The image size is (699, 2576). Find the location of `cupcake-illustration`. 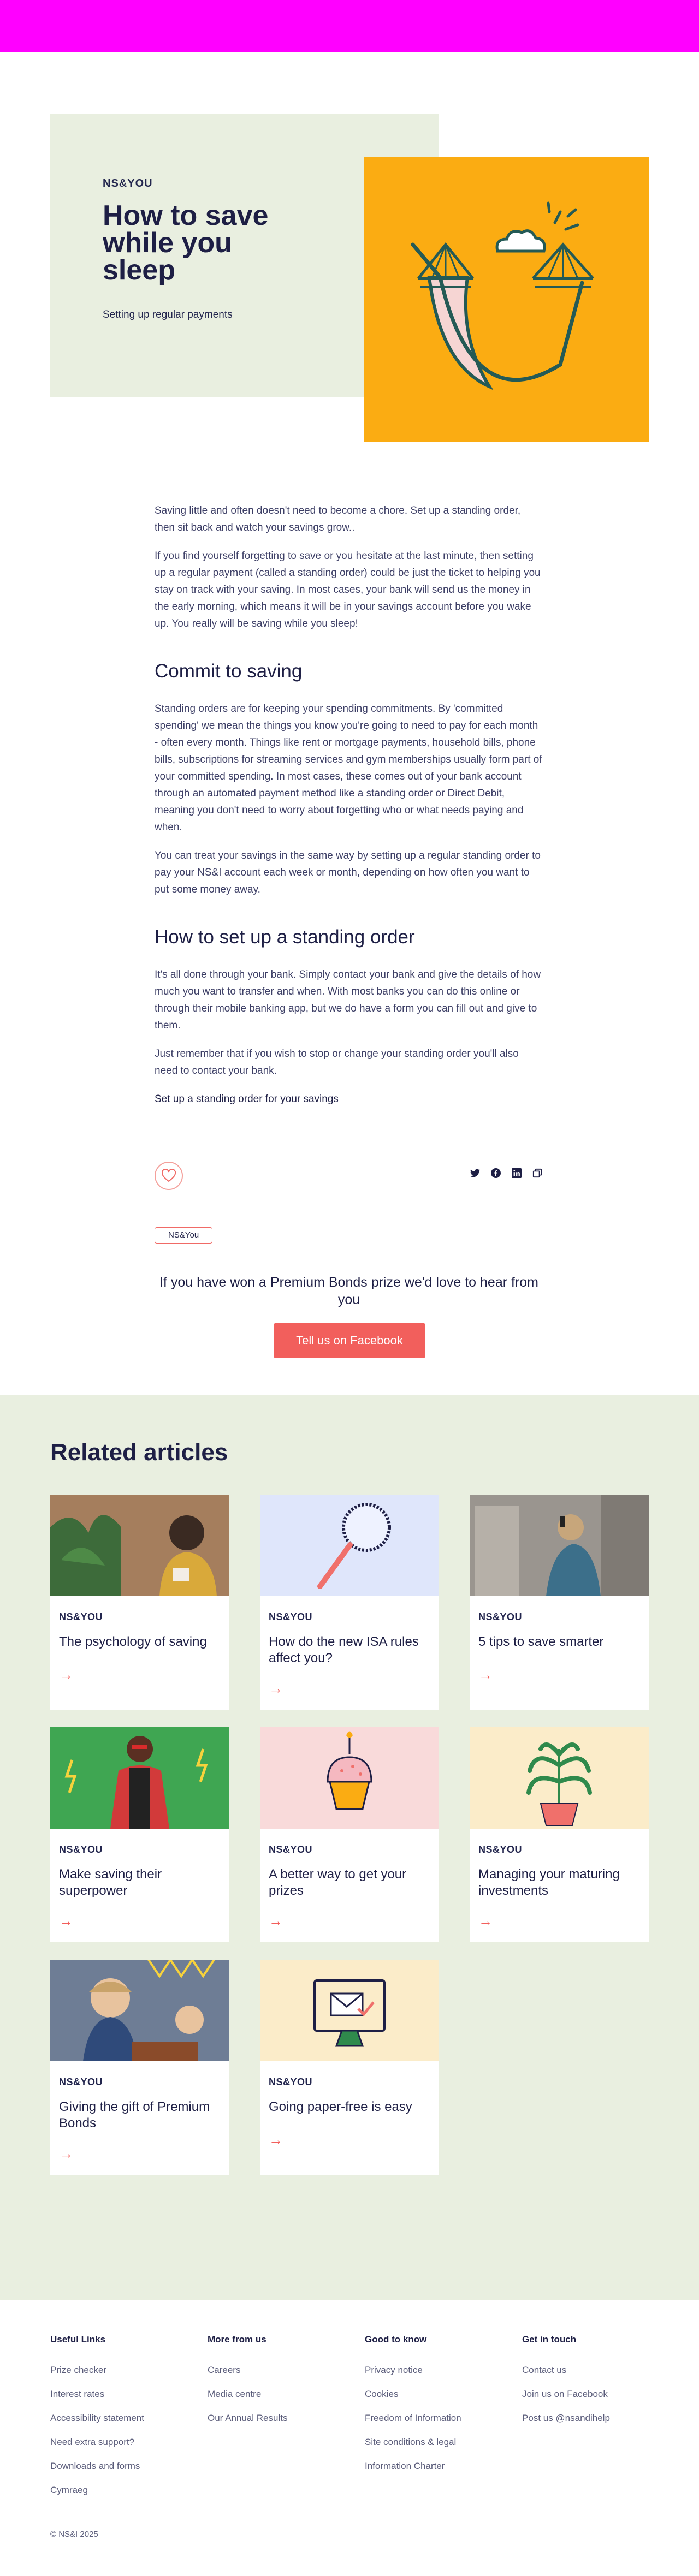

cupcake-illustration is located at coordinates (349, 1778).